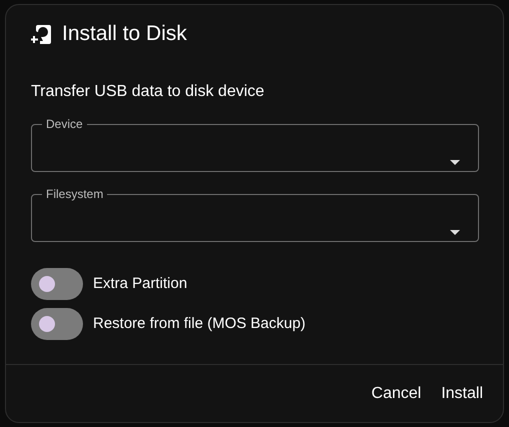 This screenshot has height=427, width=509. Describe the element at coordinates (462, 394) in the screenshot. I see `dialog-button: Install` at that location.